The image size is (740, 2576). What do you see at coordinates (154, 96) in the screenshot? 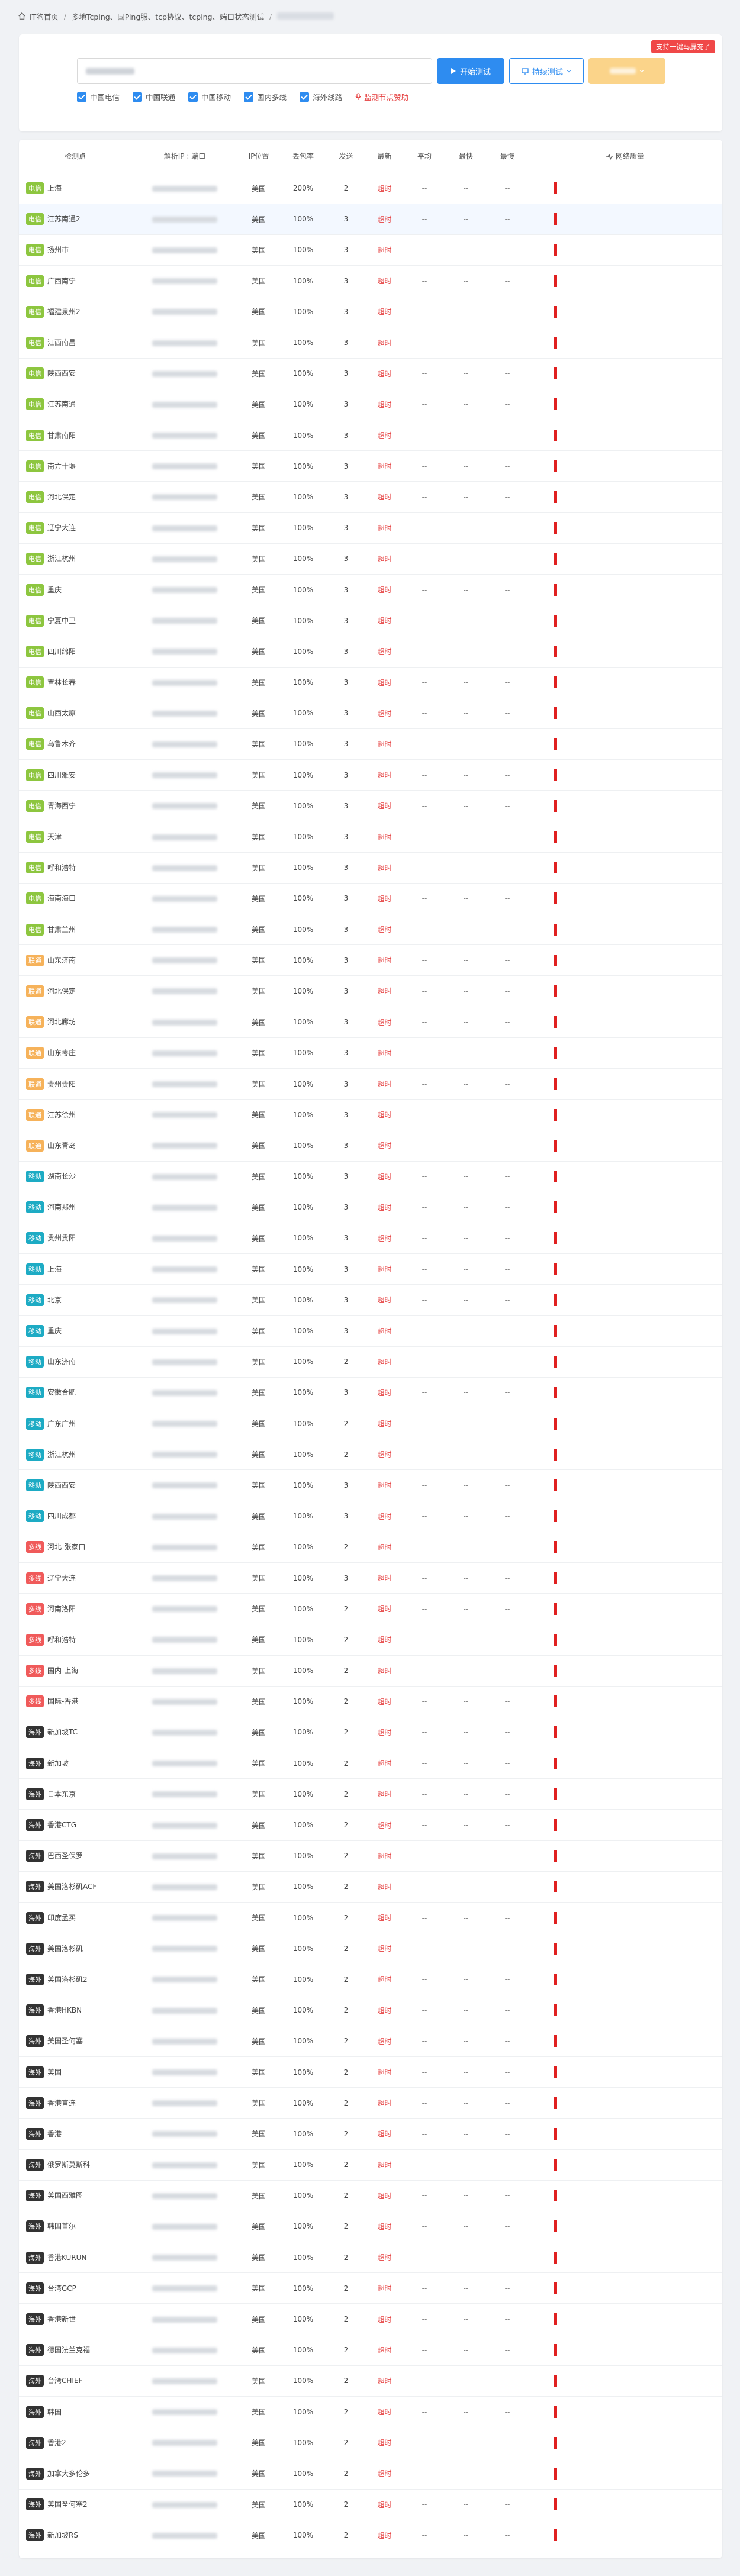
I see `checkbox-unicom: 中国联通` at bounding box center [154, 96].